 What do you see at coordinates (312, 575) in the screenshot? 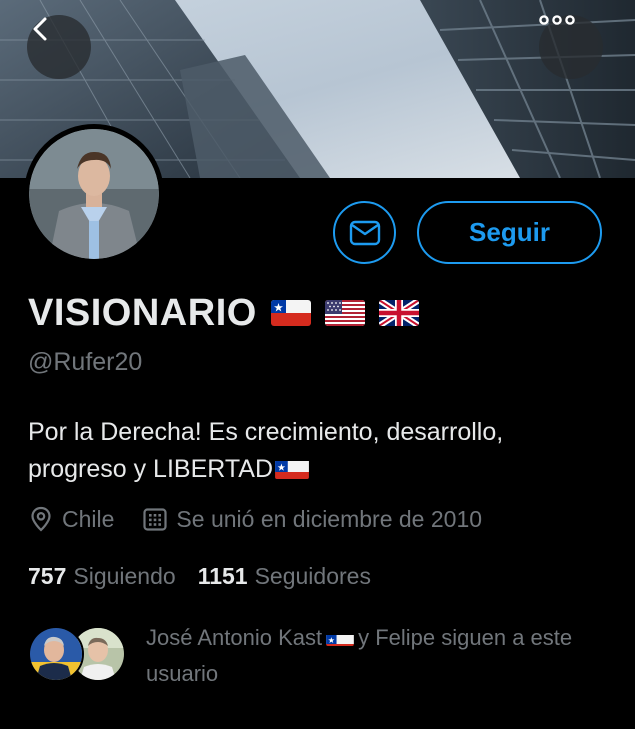
I see `followers-label: Seguidores` at bounding box center [312, 575].